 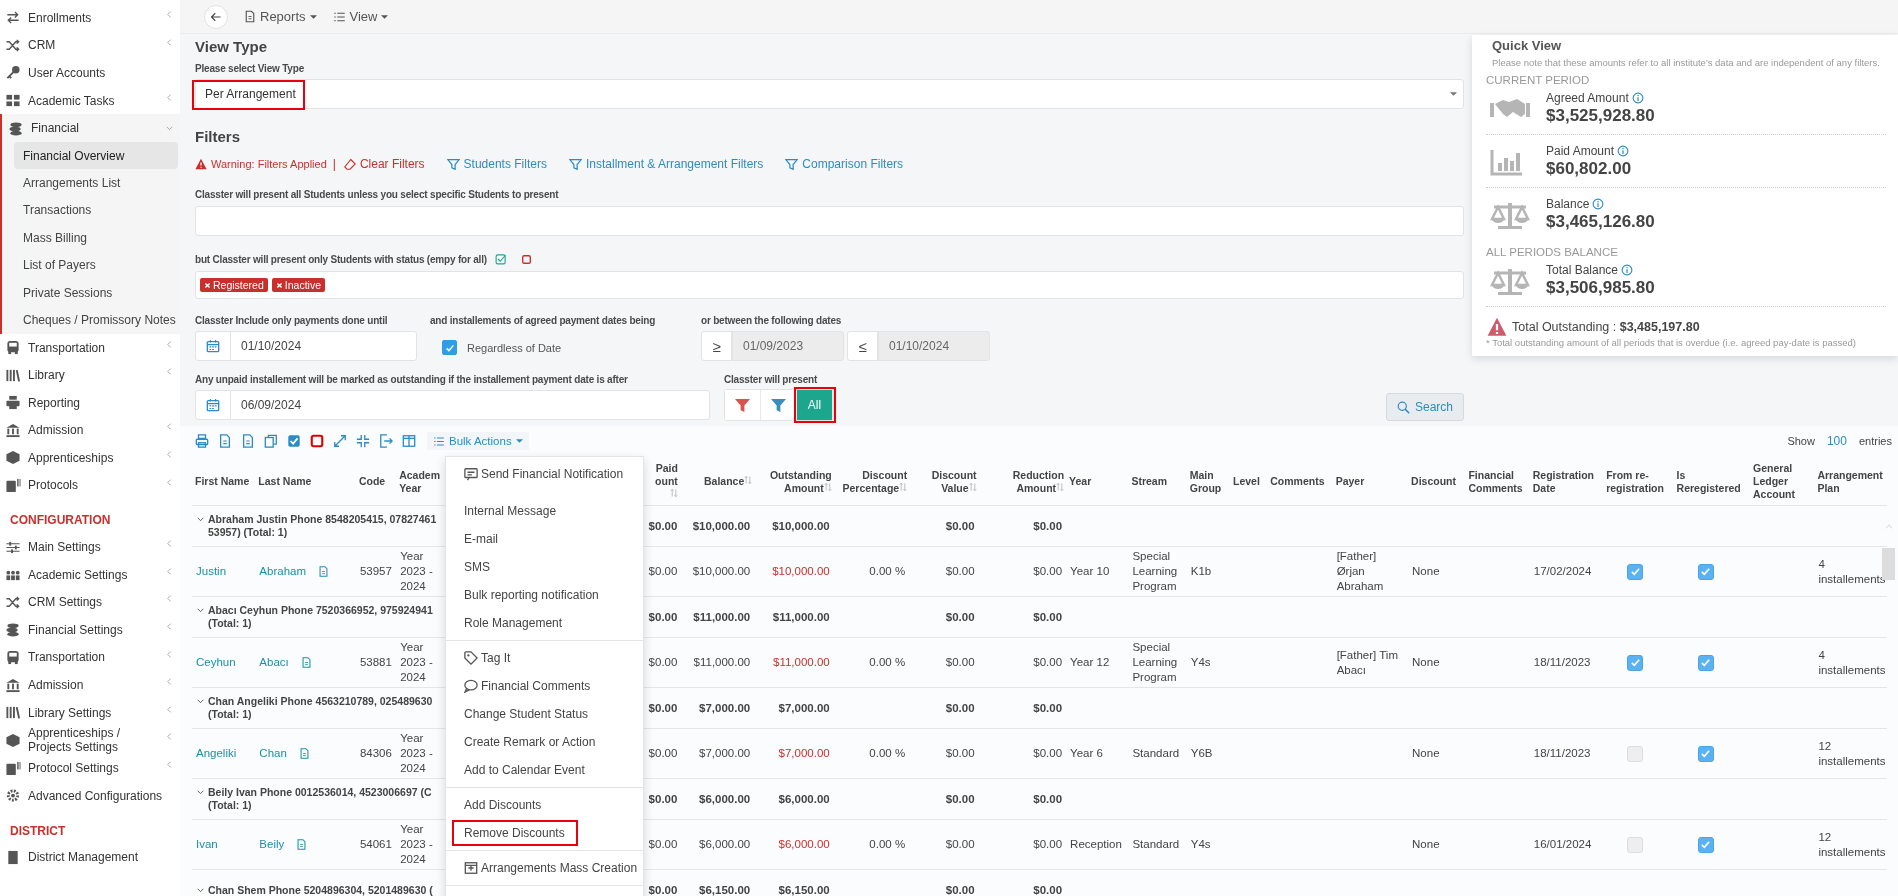 I want to click on menu-item: SMS, so click(x=544, y=567).